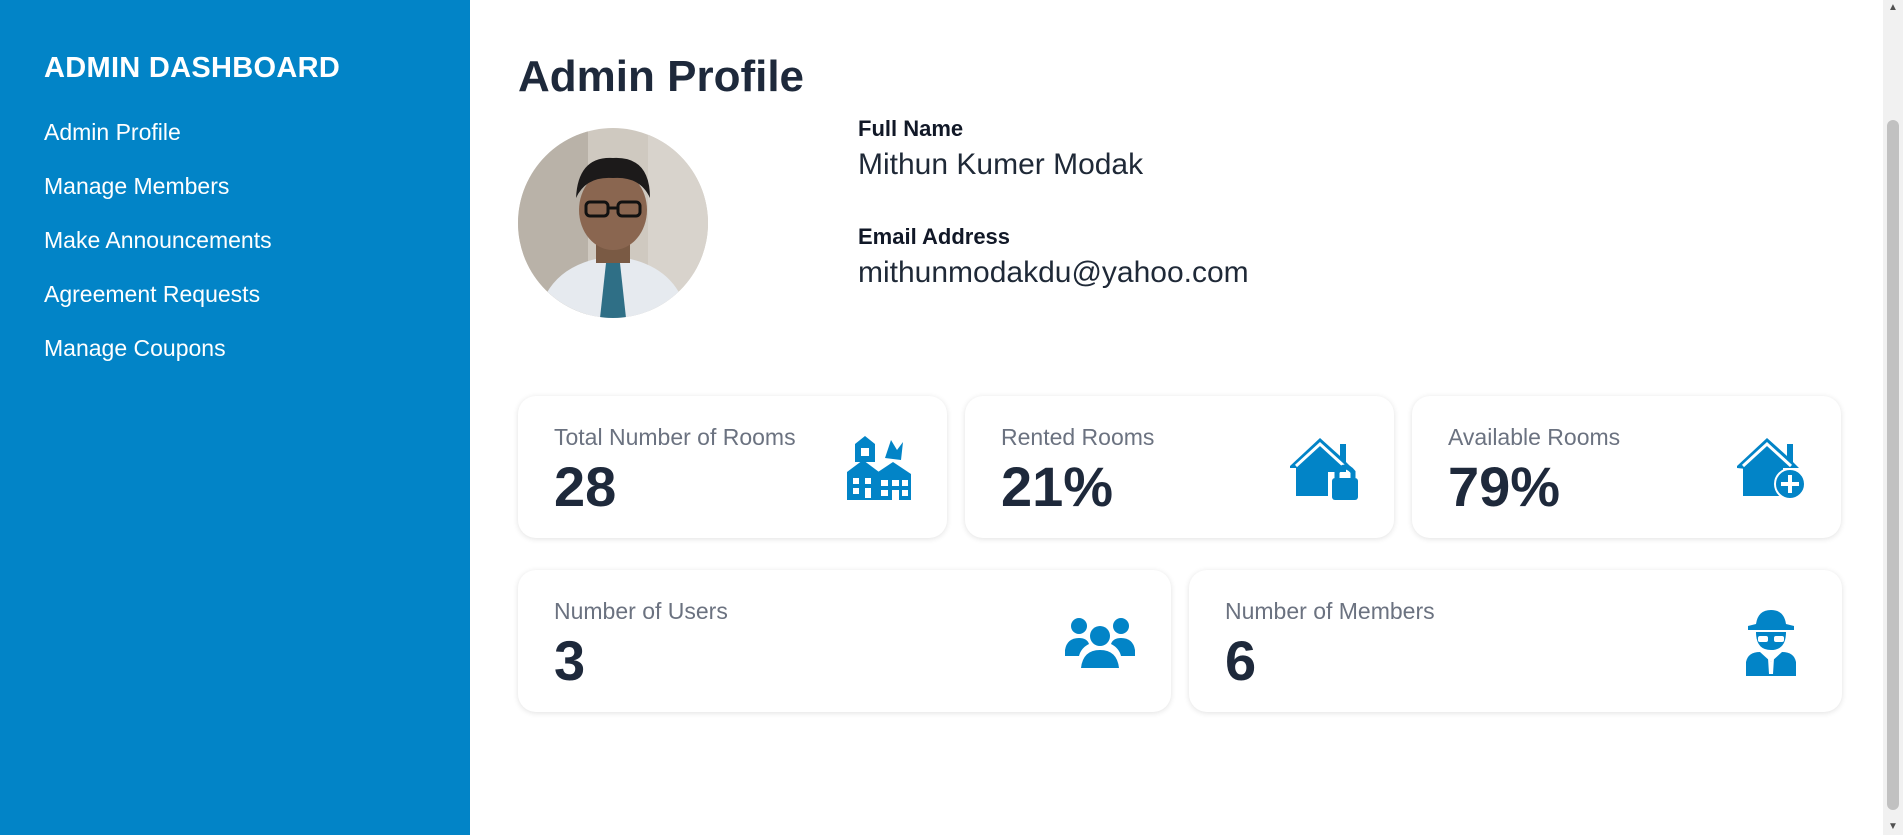  I want to click on stat-card-users: Number of Users 3, so click(844, 641).